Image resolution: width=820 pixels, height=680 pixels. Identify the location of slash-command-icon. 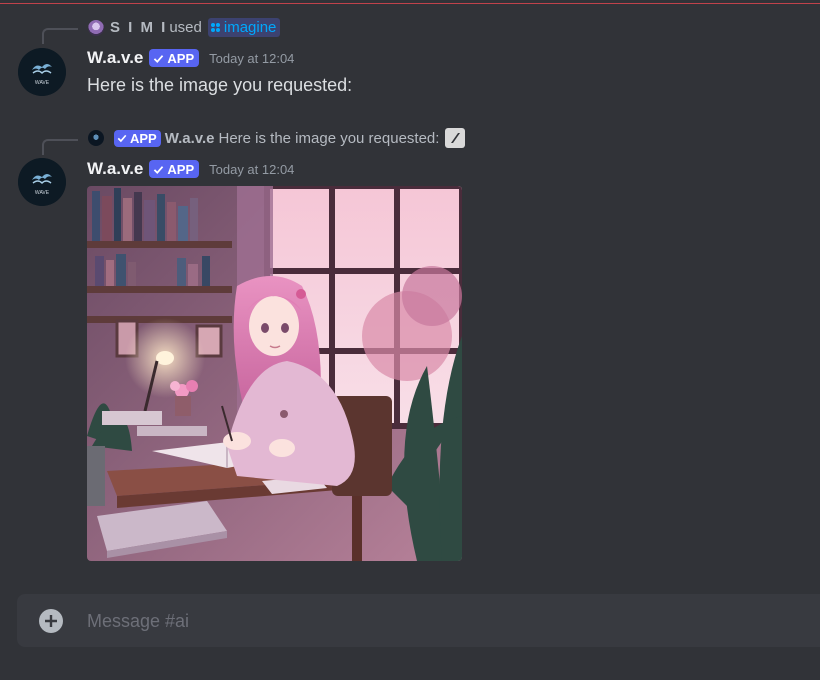
(215, 27).